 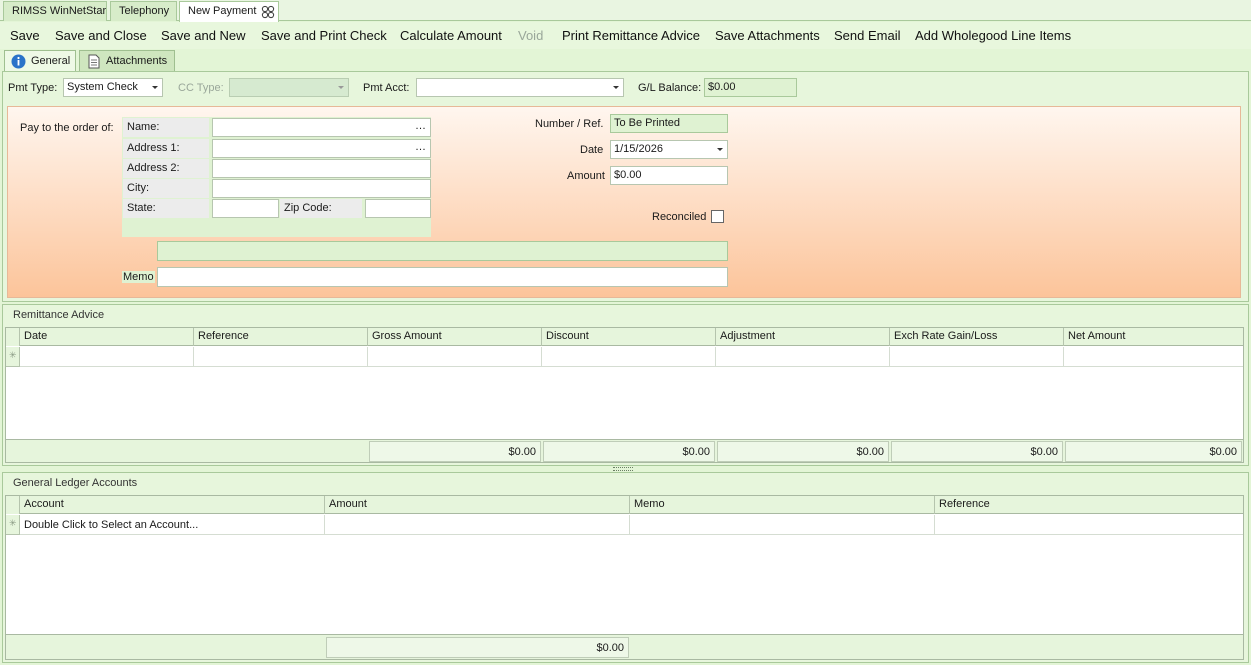 I want to click on document-tab-strip: RIMSS WinNetStar Telephony New Payment, so click(x=625, y=11).